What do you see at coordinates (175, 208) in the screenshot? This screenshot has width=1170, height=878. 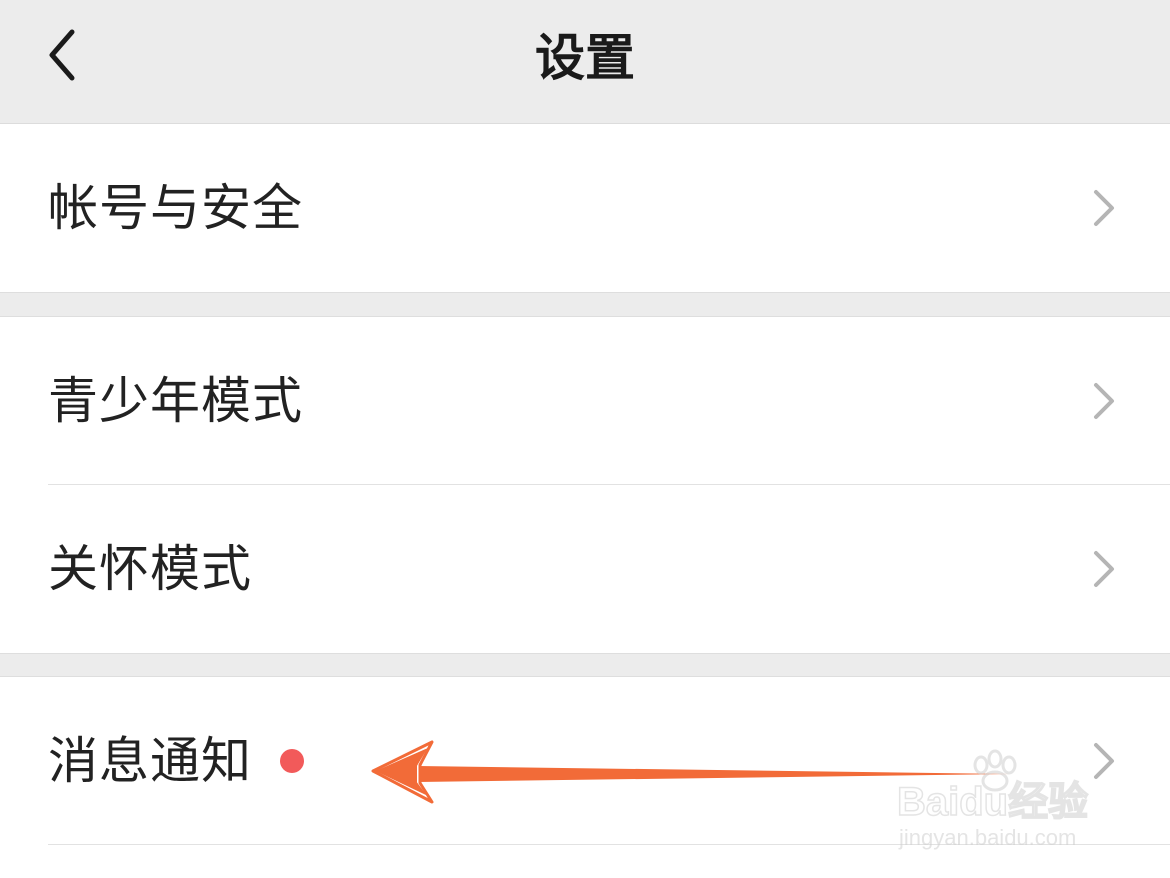 I see `settings-item-label: 帐号与安全` at bounding box center [175, 208].